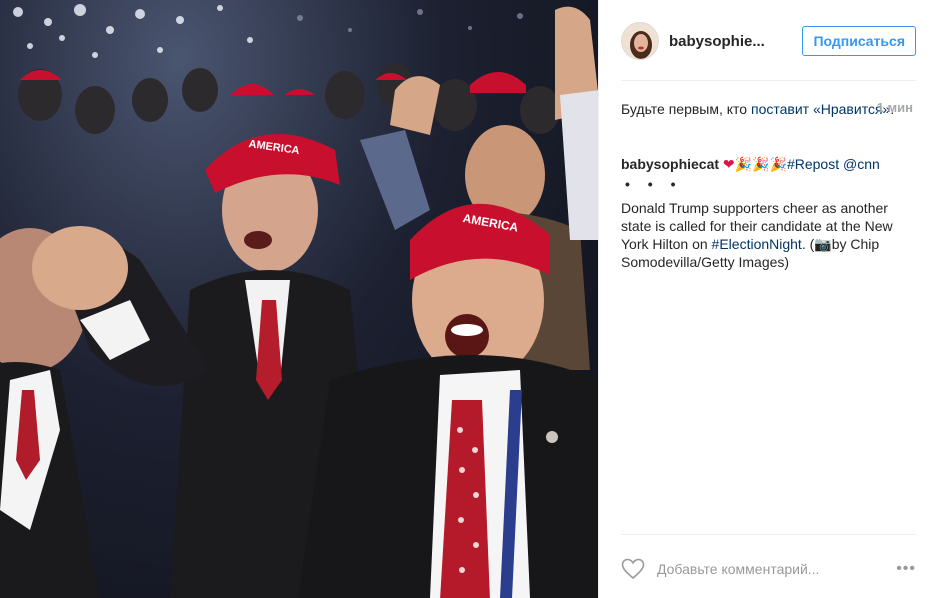  I want to click on comment-bar: •••, so click(768, 569).